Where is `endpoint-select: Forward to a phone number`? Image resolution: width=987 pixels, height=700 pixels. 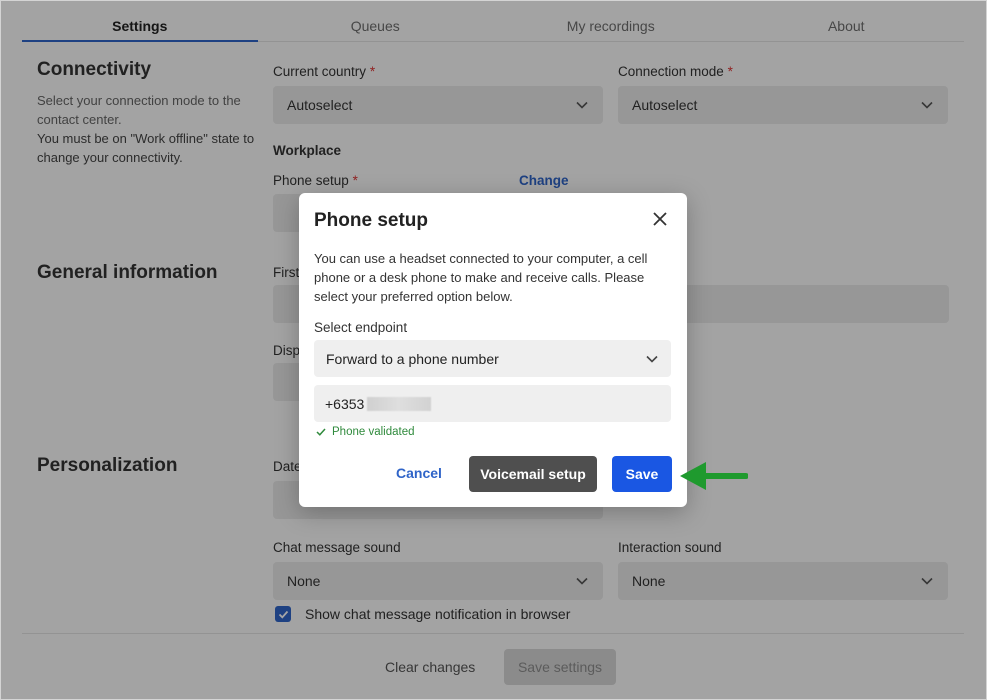
endpoint-select: Forward to a phone number is located at coordinates (492, 358).